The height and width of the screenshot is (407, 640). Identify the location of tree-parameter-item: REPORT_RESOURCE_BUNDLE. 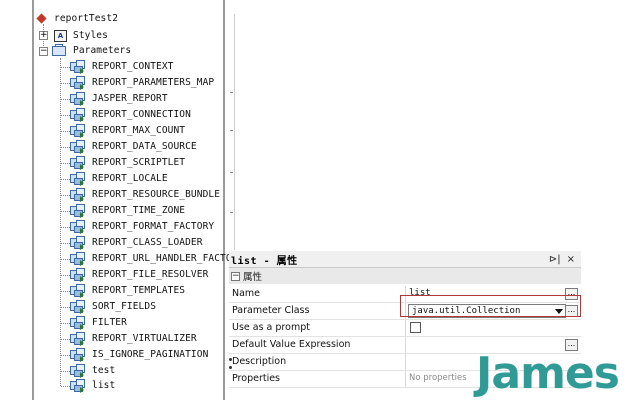
(145, 194).